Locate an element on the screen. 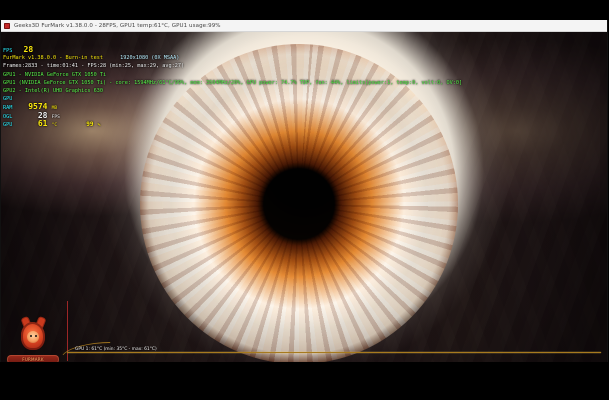 The image size is (609, 400). furmark-logo: FURMARK is located at coordinates (33, 338).